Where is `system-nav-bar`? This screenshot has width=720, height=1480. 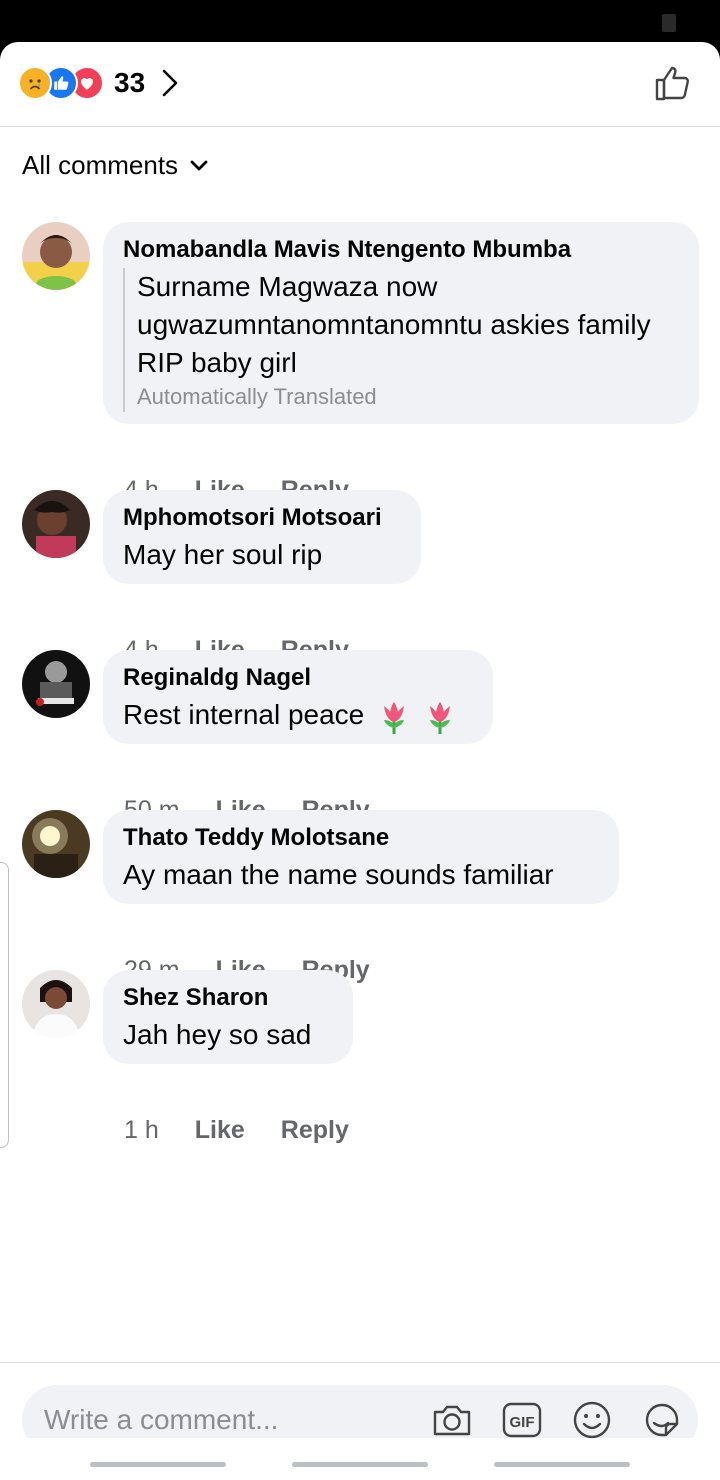 system-nav-bar is located at coordinates (360, 1459).